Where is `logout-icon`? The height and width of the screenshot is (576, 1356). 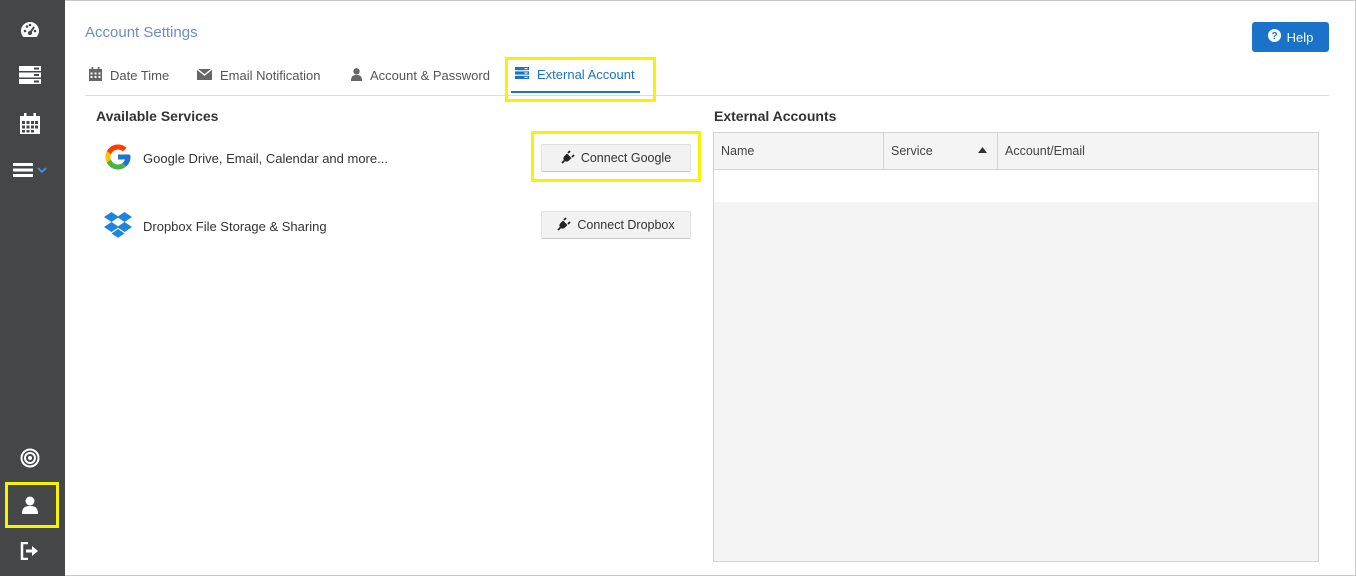 logout-icon is located at coordinates (30, 551).